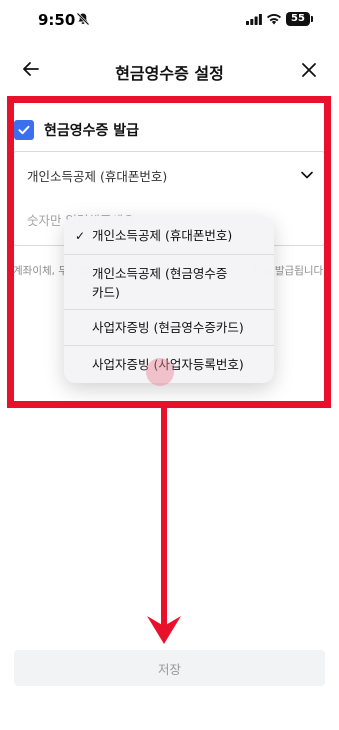 The height and width of the screenshot is (730, 339). I want to click on receipt-checkbox-label: 현금영수증 발급, so click(92, 131).